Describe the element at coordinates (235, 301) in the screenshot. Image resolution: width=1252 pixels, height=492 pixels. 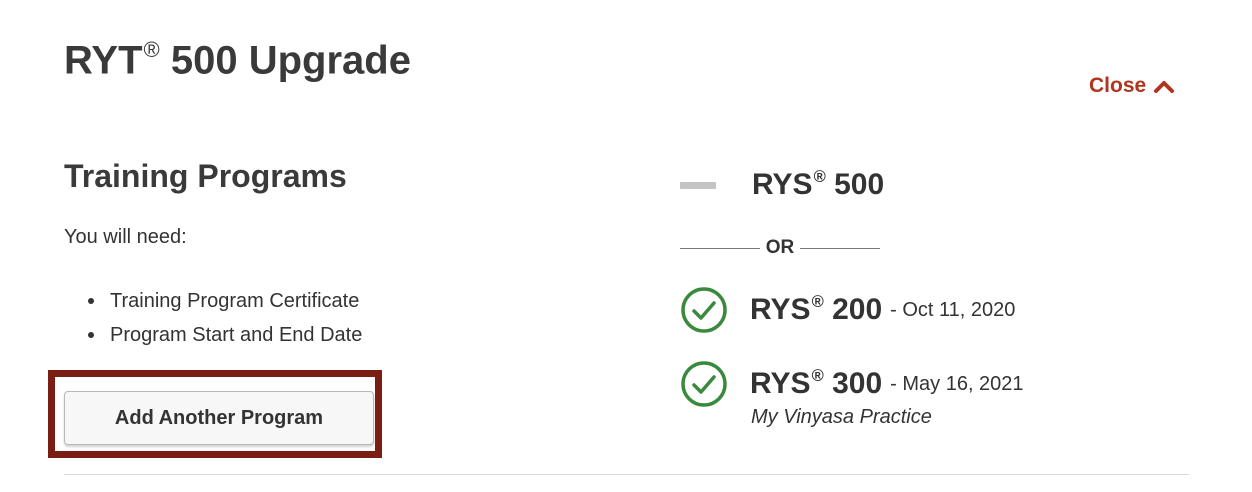
I see `requirement-label: Training Program Certificate` at that location.